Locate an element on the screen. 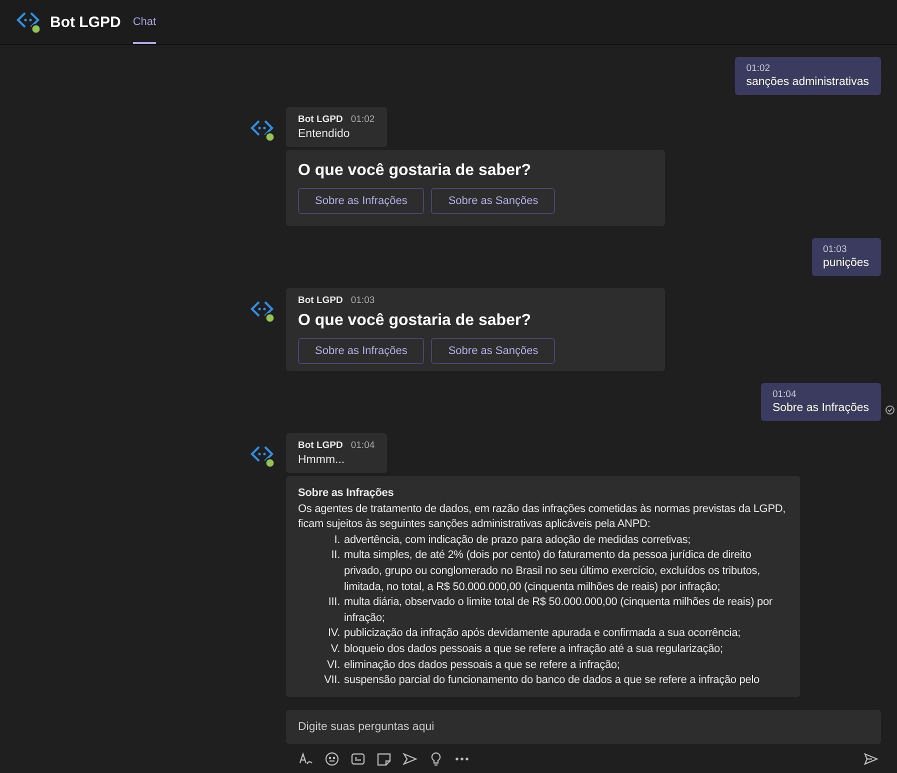 The image size is (897, 773). list-item-text: bloqueio dos dados pessoais a que se refere a infração até a sua regularização; is located at coordinates (534, 649).